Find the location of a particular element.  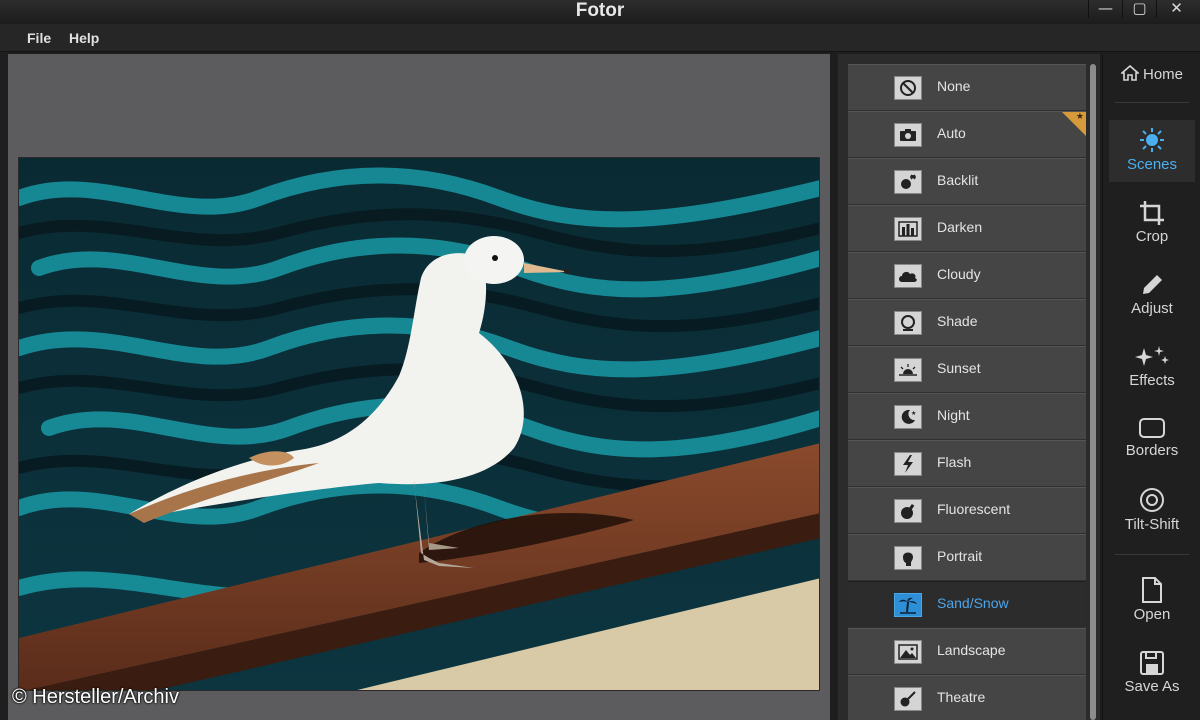

open-button: Open is located at coordinates (1152, 601).